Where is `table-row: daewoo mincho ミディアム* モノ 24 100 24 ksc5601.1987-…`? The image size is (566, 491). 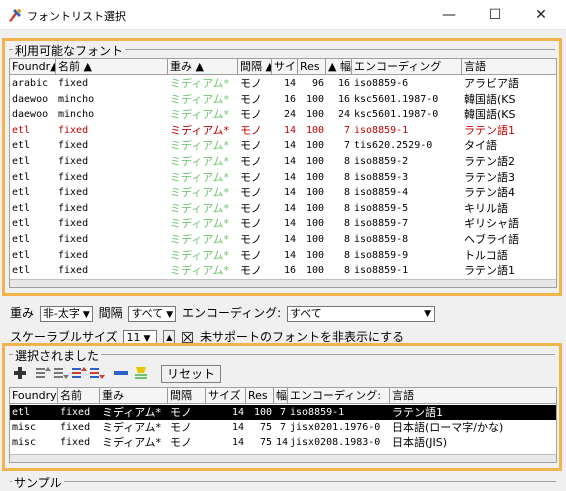 table-row: daewoo mincho ミディアム* モノ 24 100 24 ksc5601.1987-… is located at coordinates (283, 114).